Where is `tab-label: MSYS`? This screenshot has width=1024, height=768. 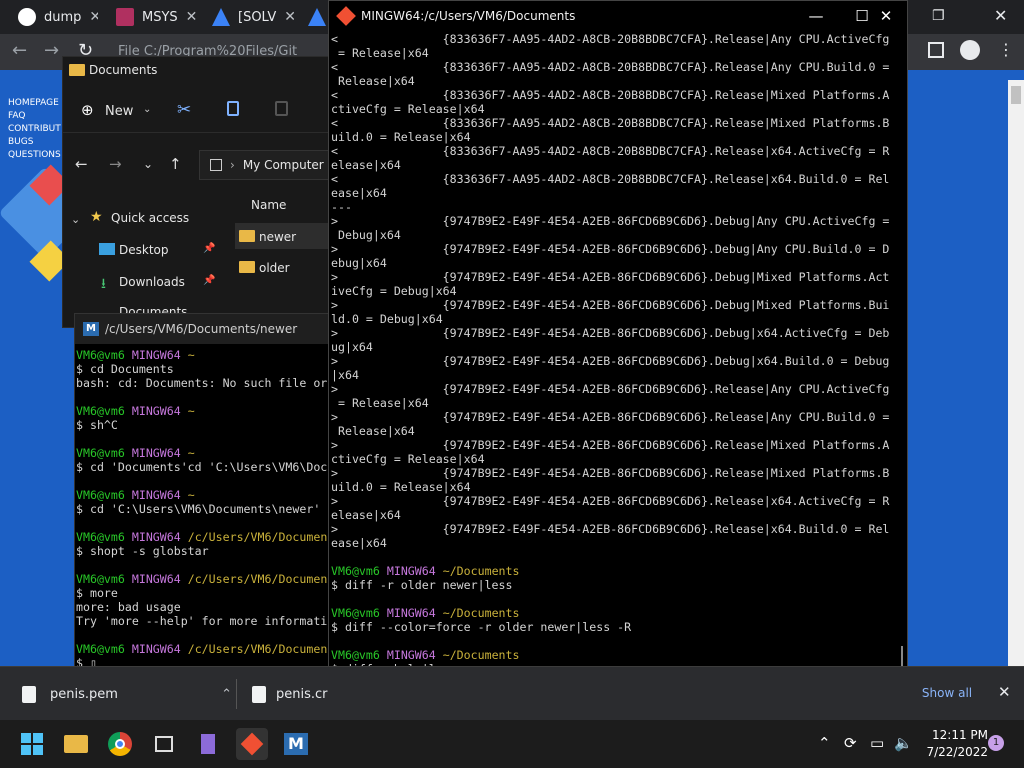
tab-label: MSYS is located at coordinates (160, 17).